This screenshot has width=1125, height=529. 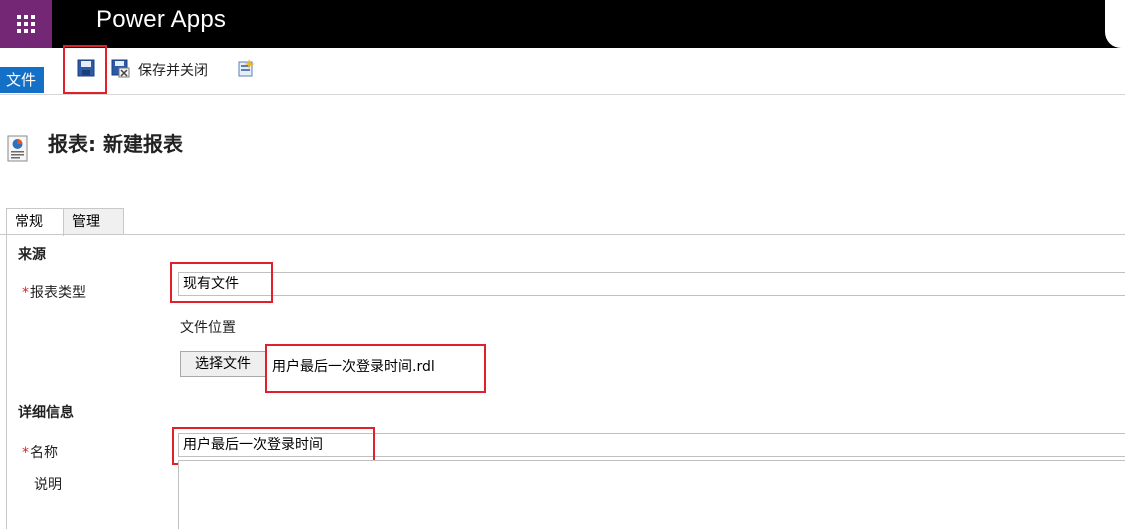 I want to click on waffle-icon, so click(x=26, y=24).